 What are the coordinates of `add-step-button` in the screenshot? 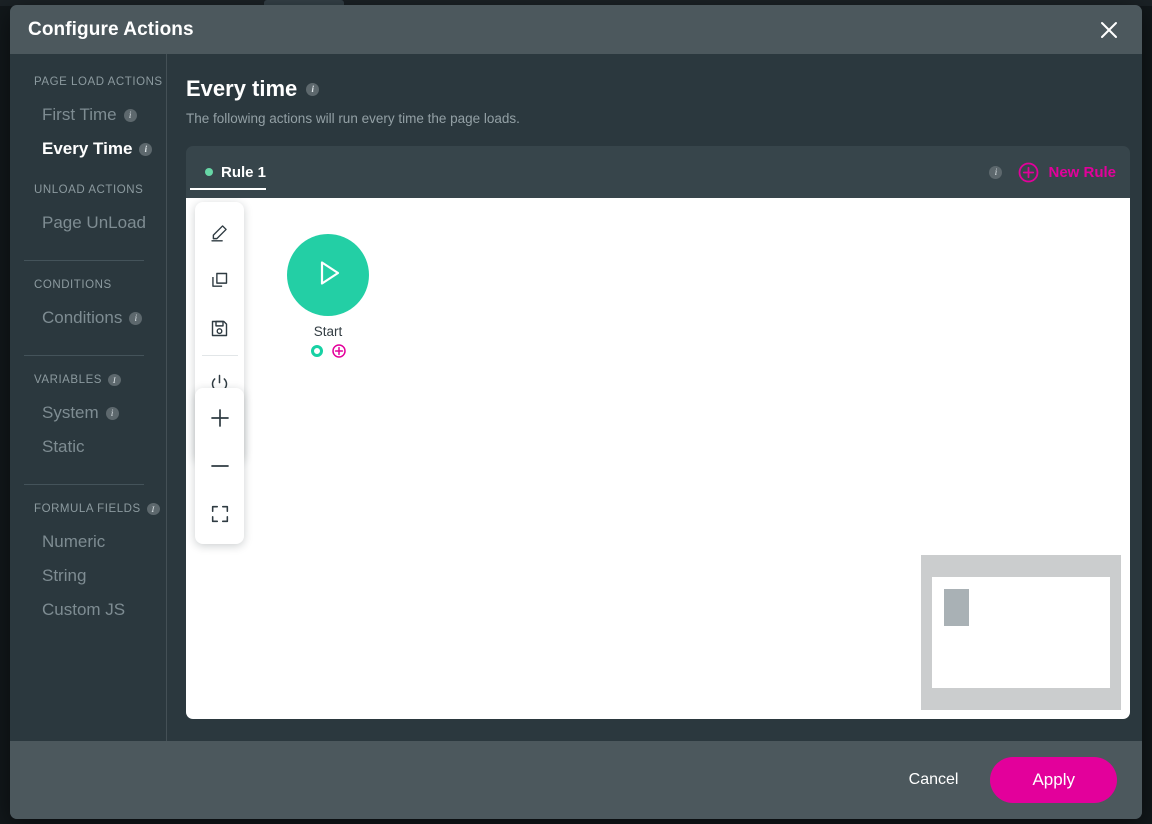 It's located at (338, 351).